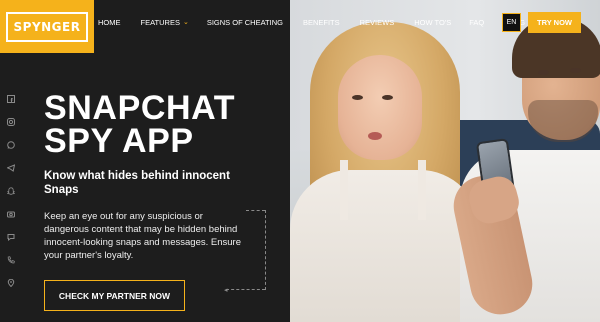 The height and width of the screenshot is (322, 600). I want to click on telegram-icon, so click(11, 168).